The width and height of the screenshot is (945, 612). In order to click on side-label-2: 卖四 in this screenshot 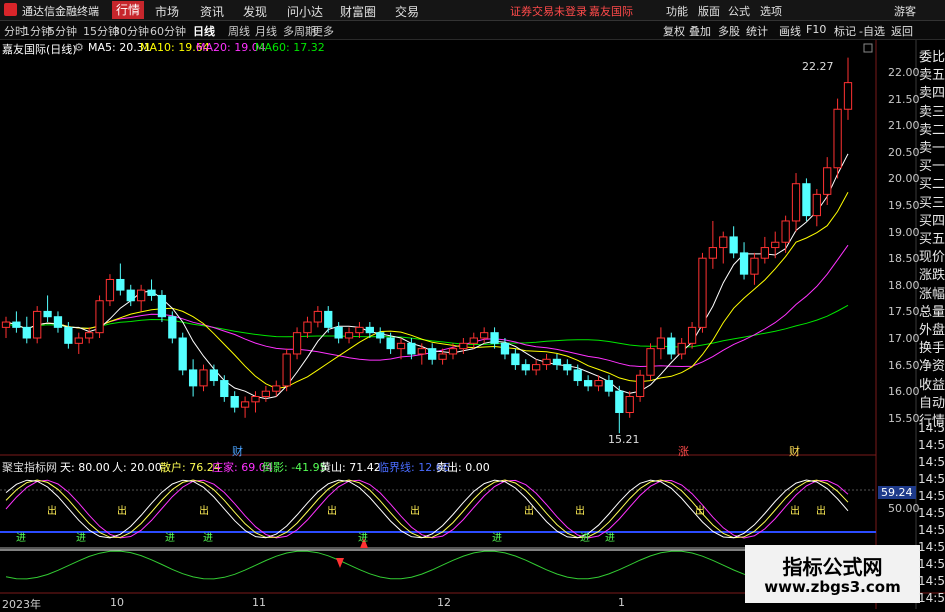, I will do `click(932, 91)`.